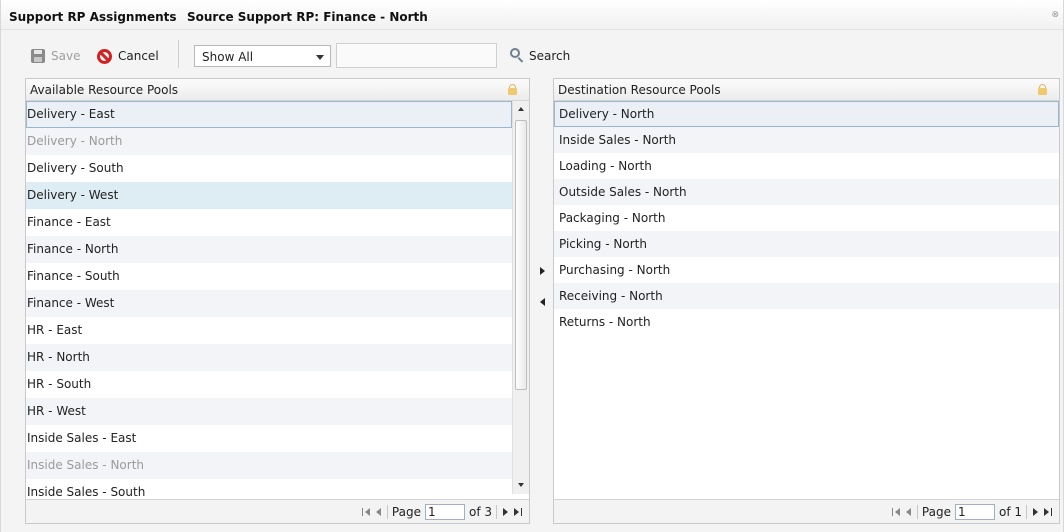  I want to click on list-item: Delivery - East, so click(269, 114).